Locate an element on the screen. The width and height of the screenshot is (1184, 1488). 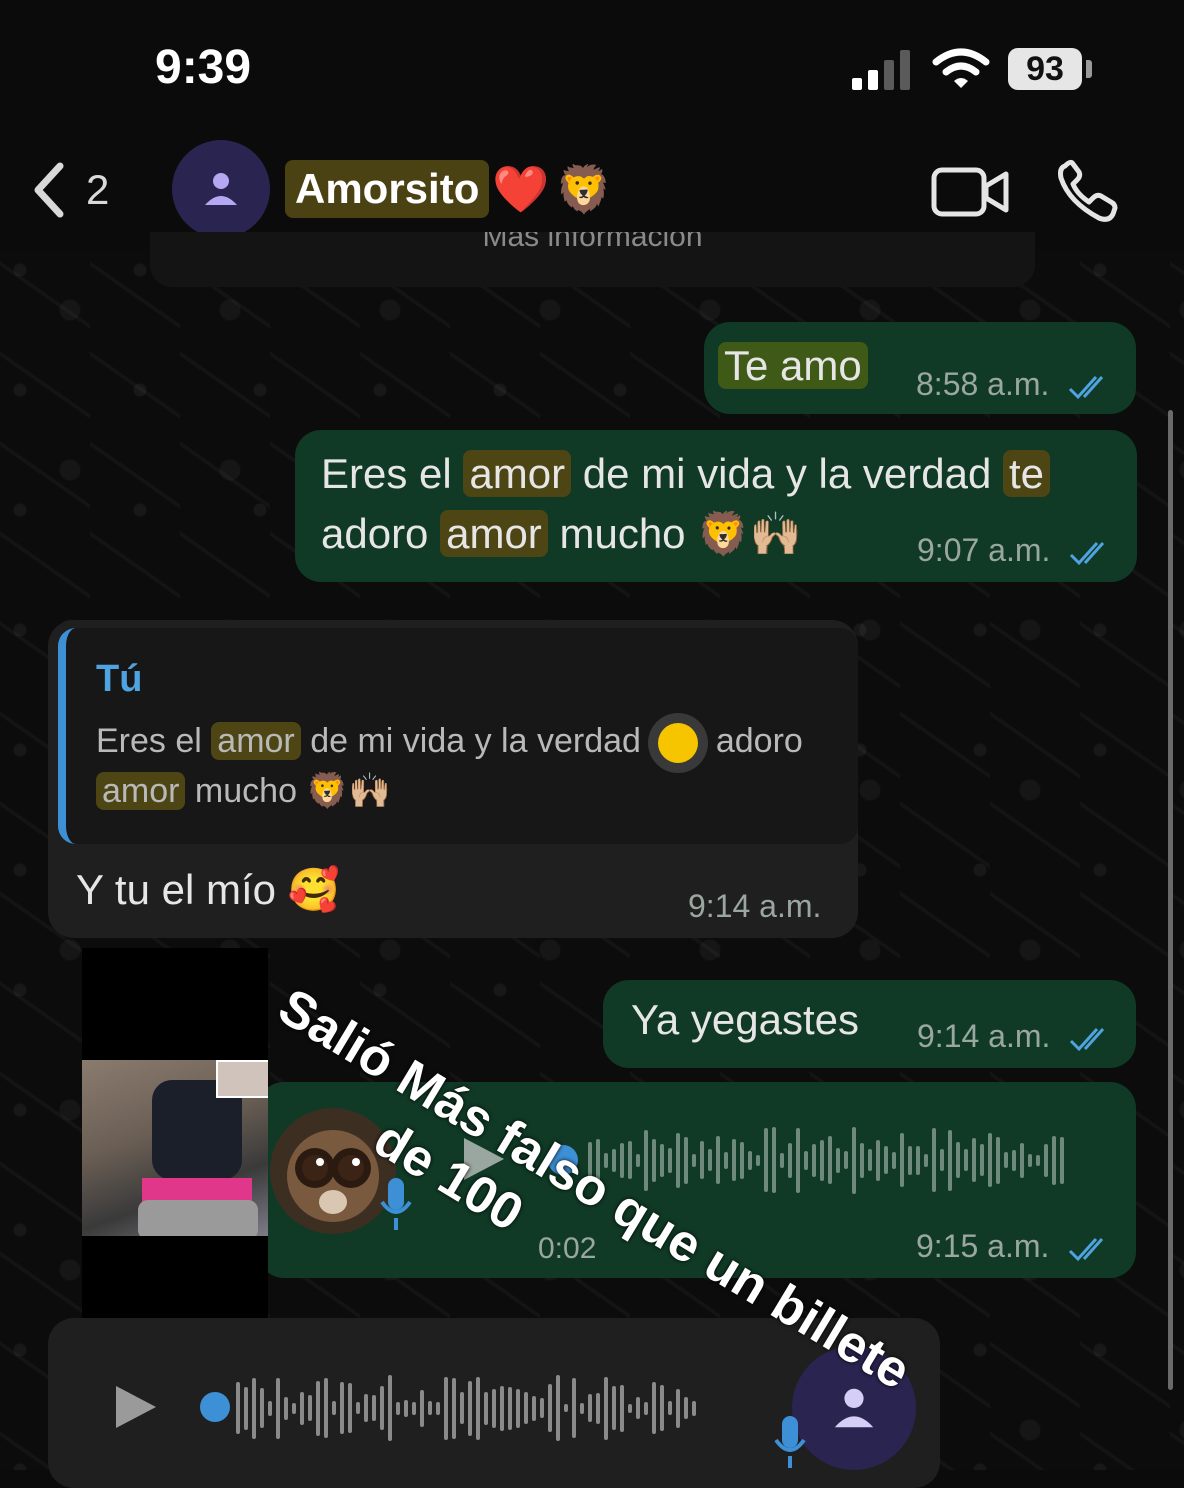
more-info-banner: Más información is located at coordinates (592, 259).